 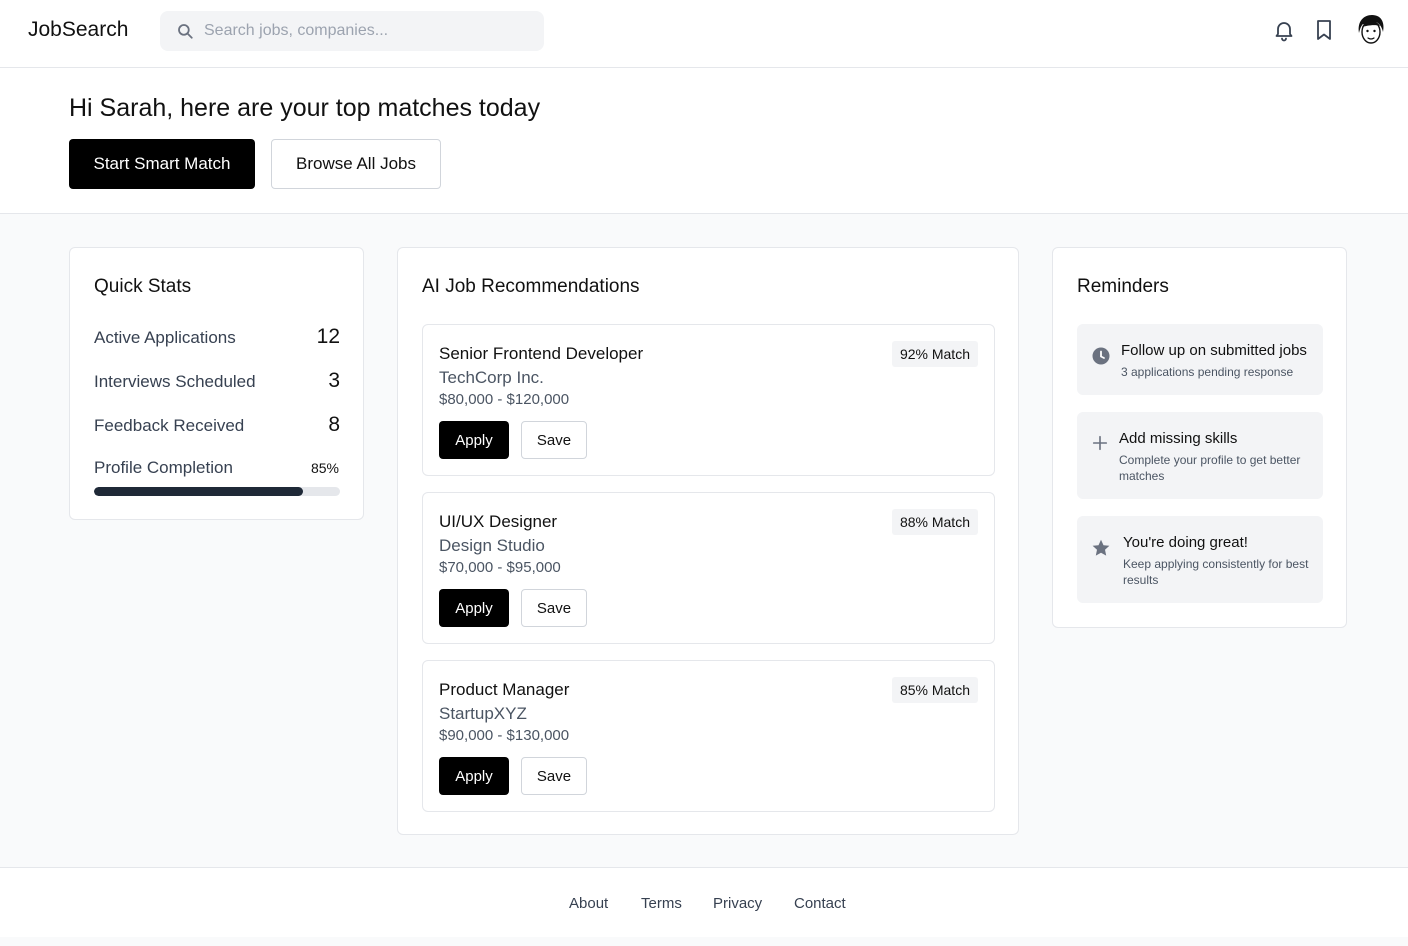 I want to click on job-company: TechCorp Inc., so click(x=491, y=377).